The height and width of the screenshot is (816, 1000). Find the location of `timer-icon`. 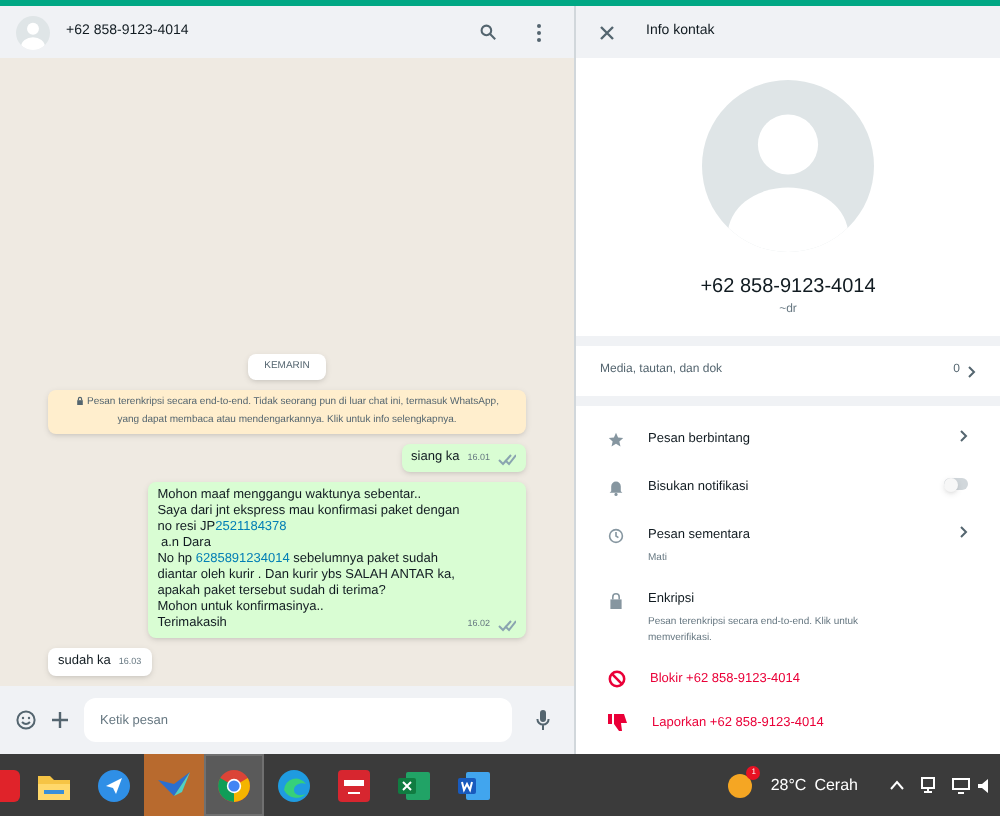

timer-icon is located at coordinates (616, 536).